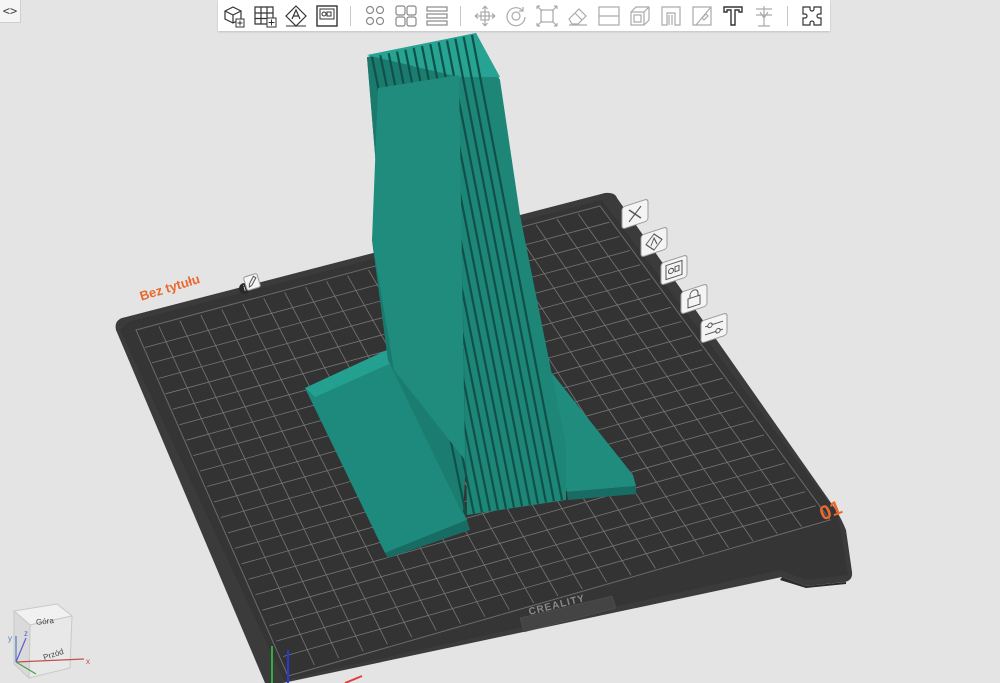  I want to click on dot-grid-icon, so click(375, 16).